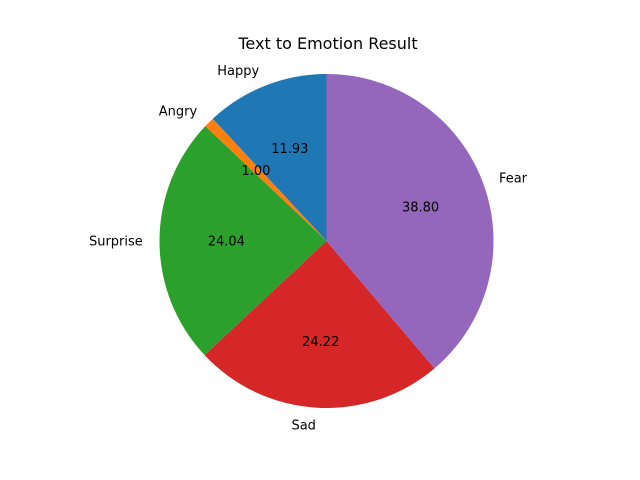  What do you see at coordinates (255, 171) in the screenshot?
I see `pct-label: 1.00` at bounding box center [255, 171].